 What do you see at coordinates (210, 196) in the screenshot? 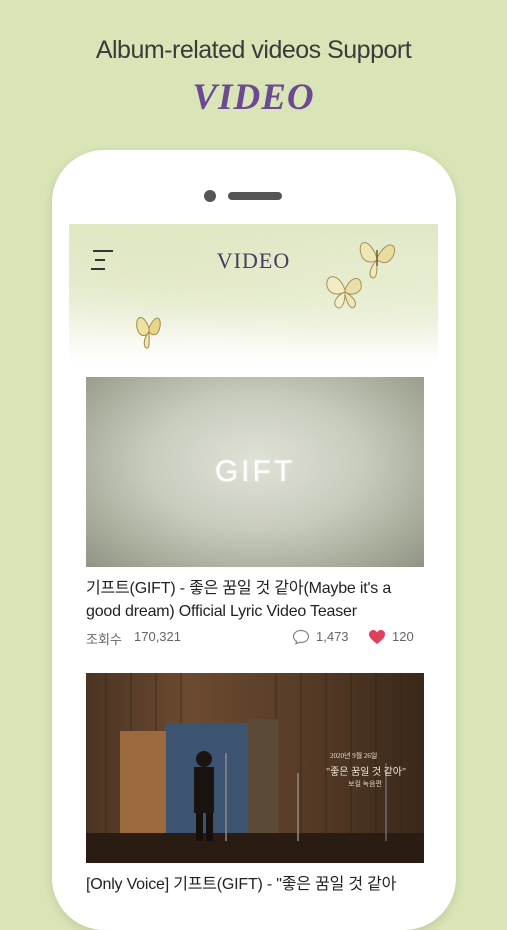
I see `camera-dot` at bounding box center [210, 196].